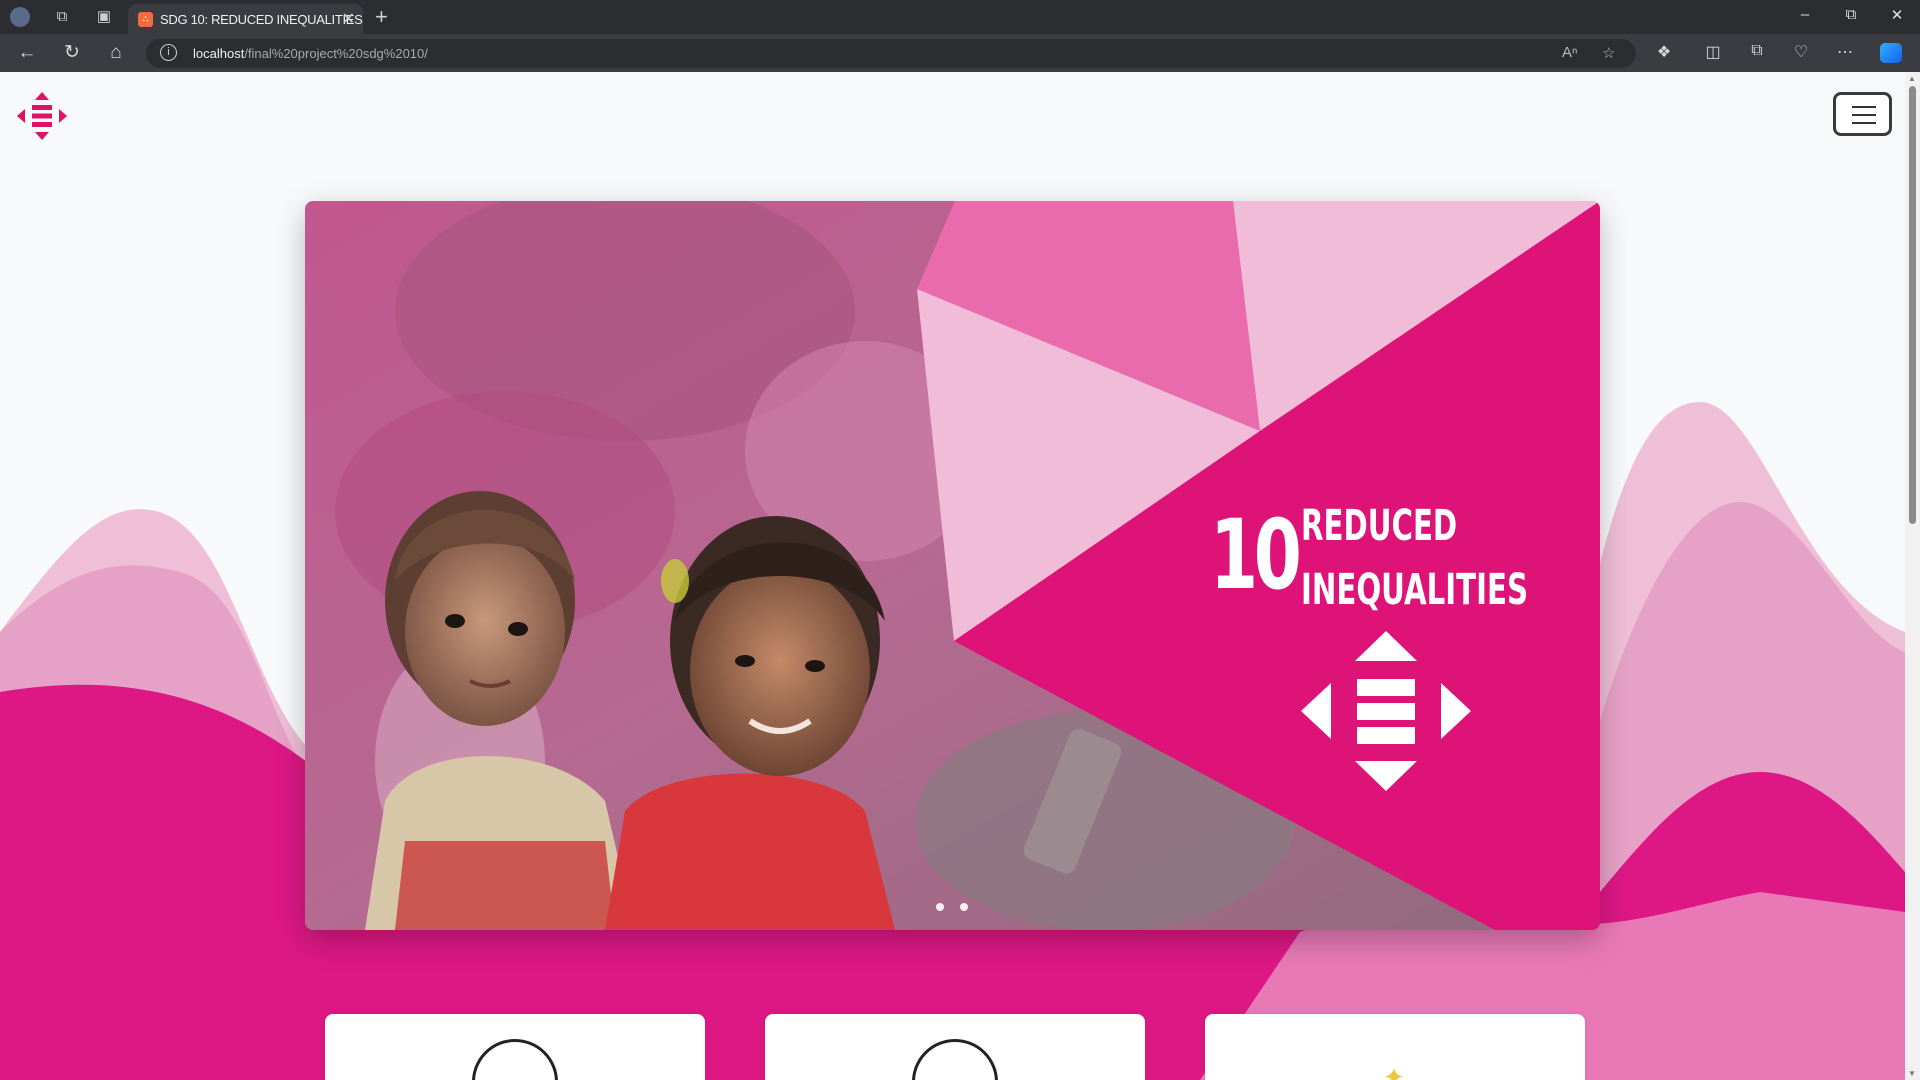 The image size is (1920, 1080). What do you see at coordinates (310, 53) in the screenshot?
I see `url-text: localhost/final%20project%20sdg%2010/` at bounding box center [310, 53].